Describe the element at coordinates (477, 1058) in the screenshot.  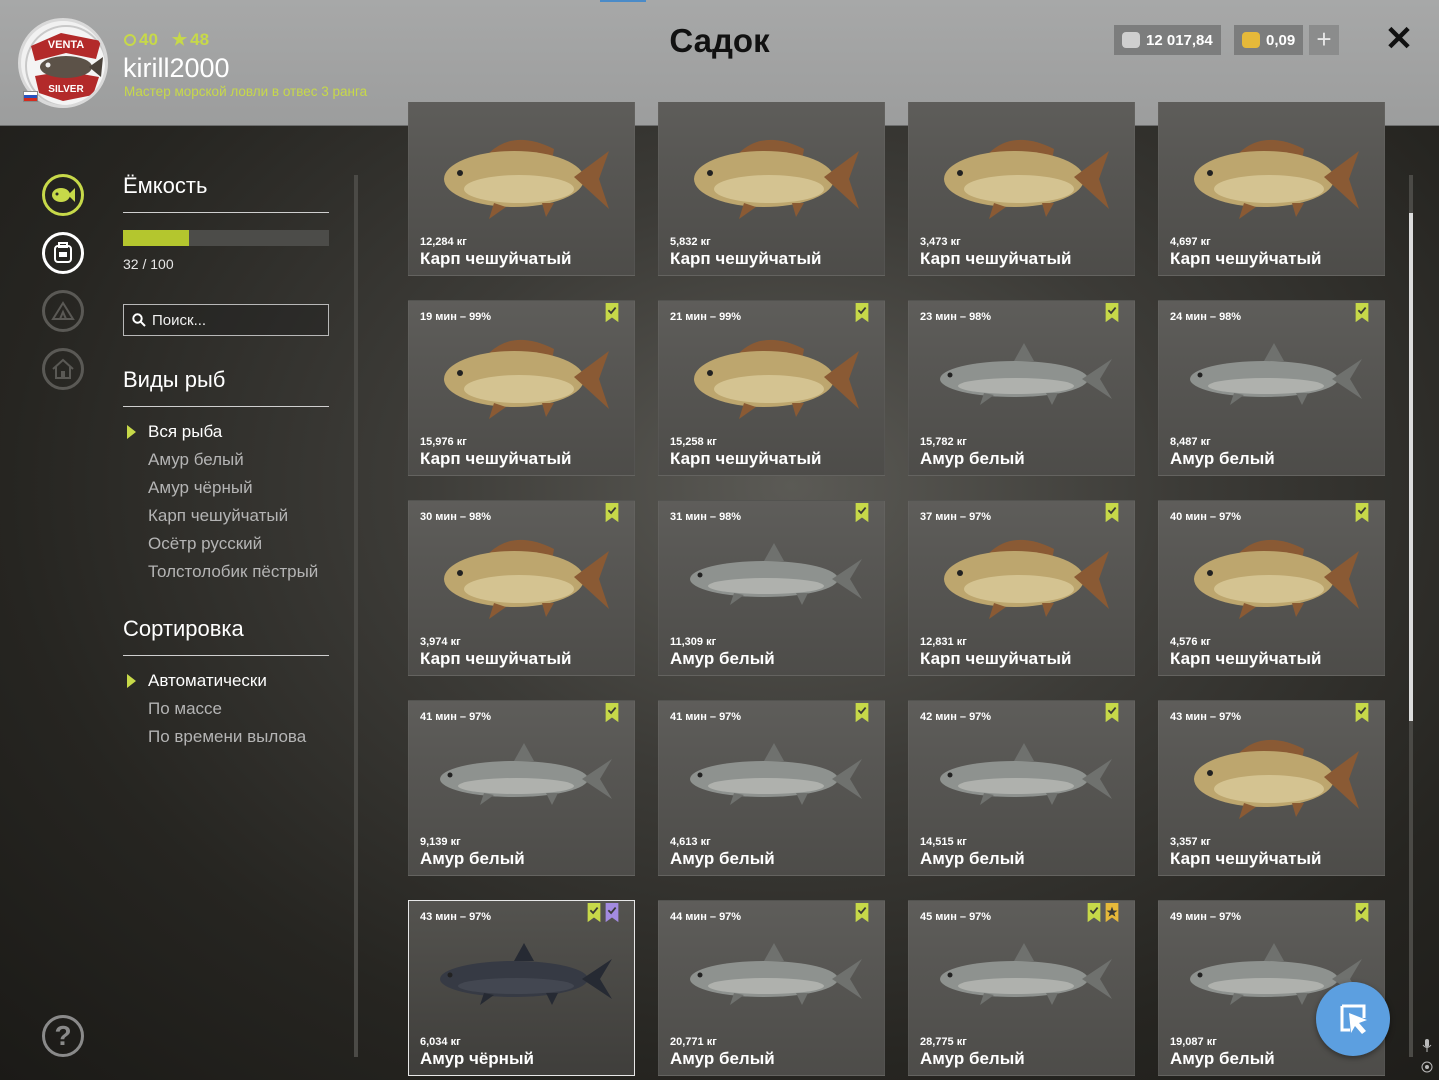
I see `fish-name: Амур чёрный` at that location.